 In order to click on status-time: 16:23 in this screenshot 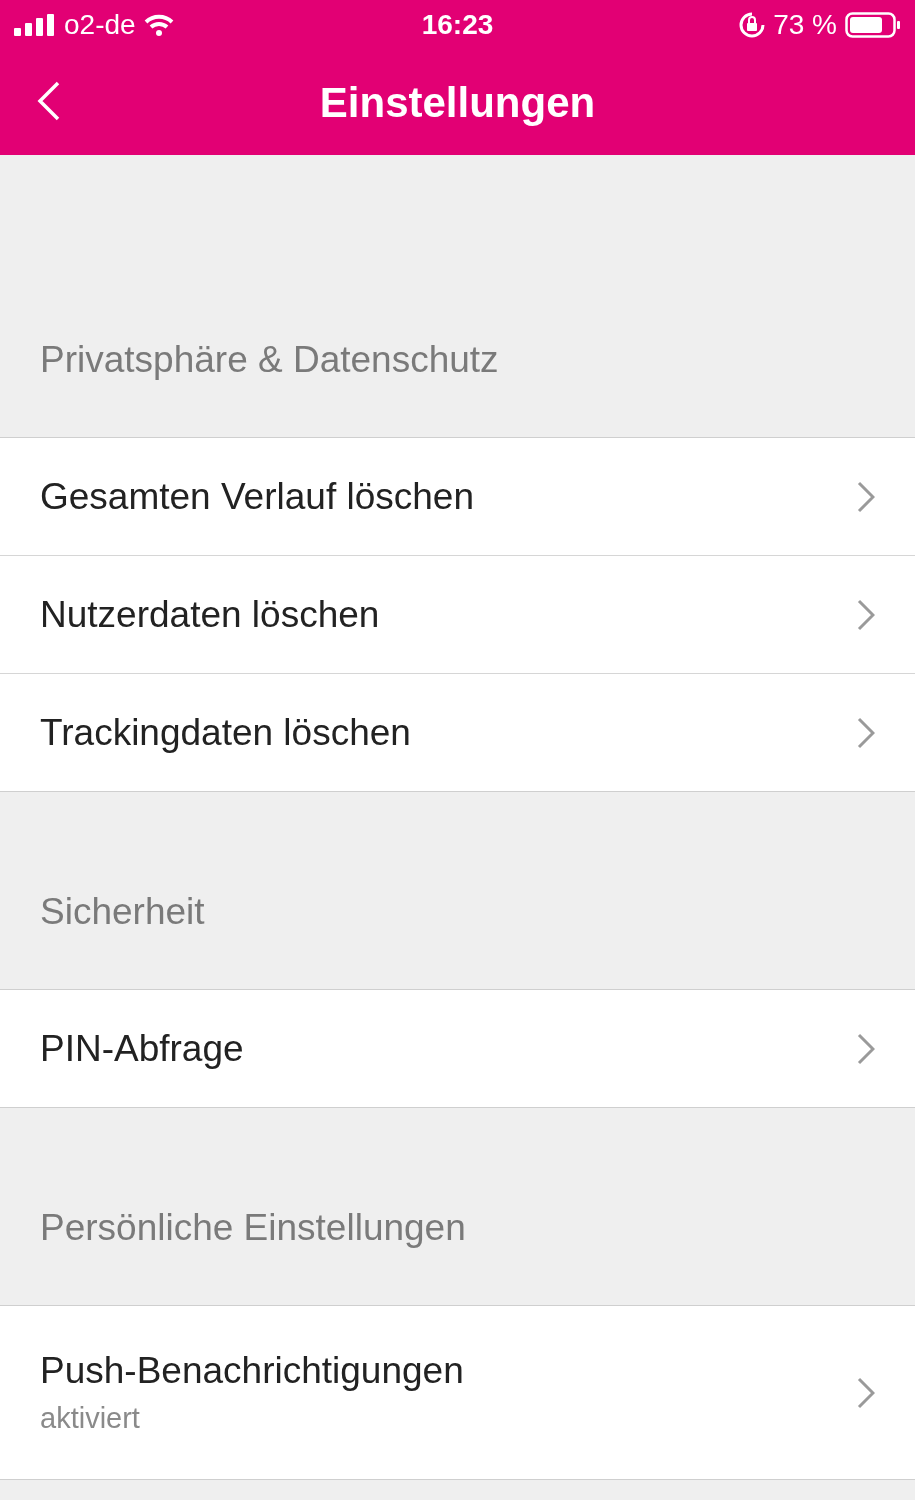, I will do `click(457, 25)`.